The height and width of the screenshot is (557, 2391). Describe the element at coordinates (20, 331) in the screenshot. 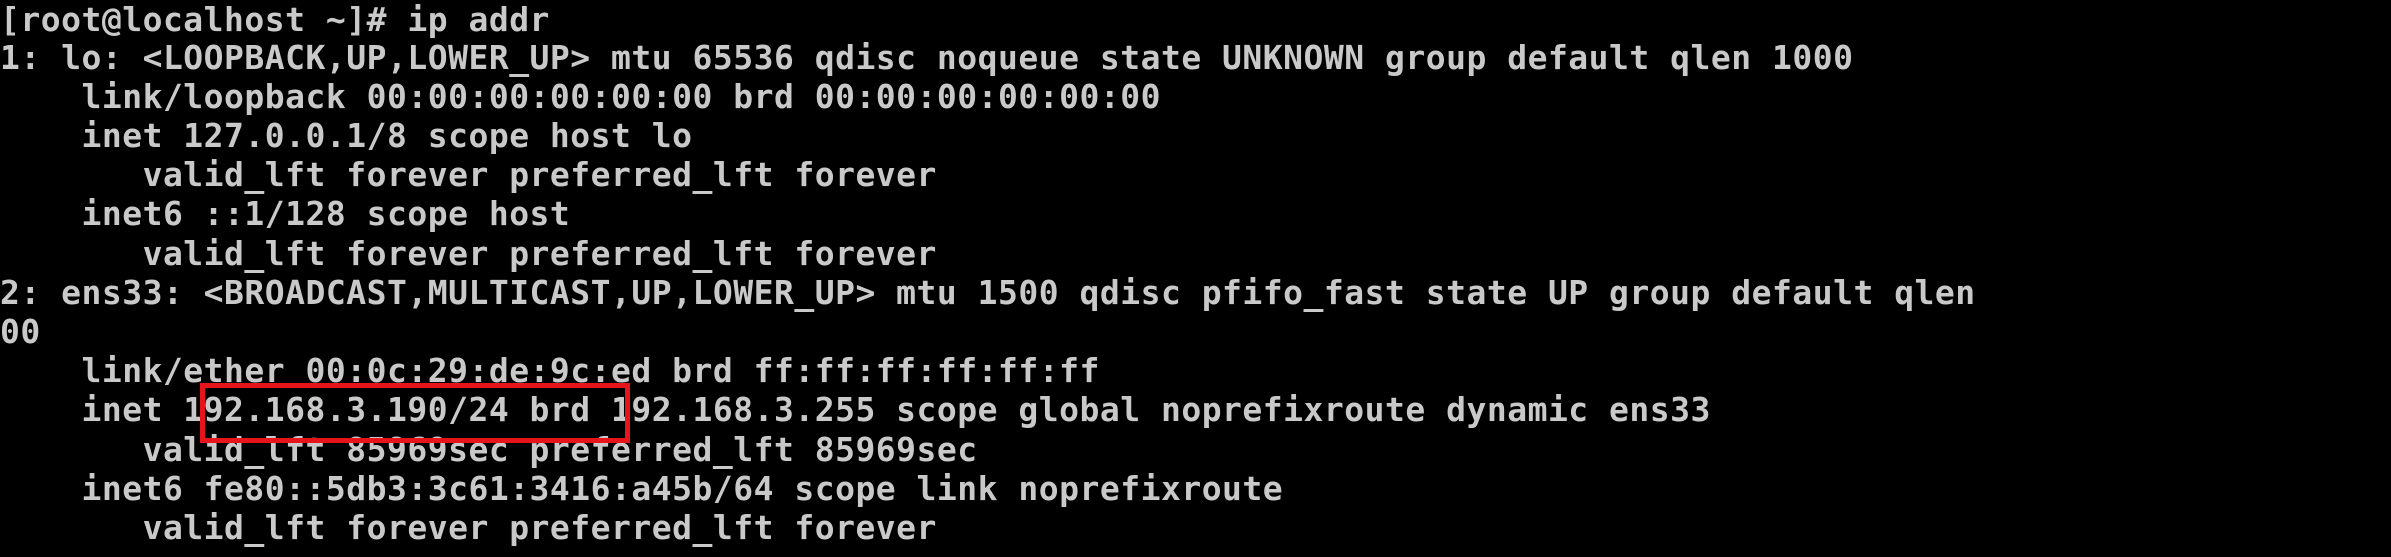

I see `terminal-line: 00` at that location.